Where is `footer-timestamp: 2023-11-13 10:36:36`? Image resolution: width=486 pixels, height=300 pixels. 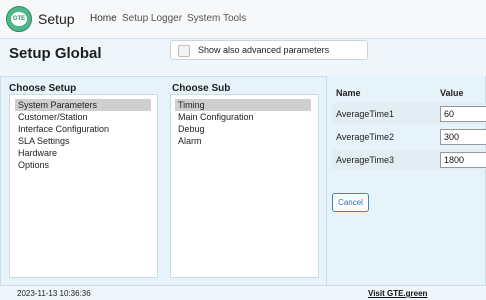
footer-timestamp: 2023-11-13 10:36:36 is located at coordinates (54, 293).